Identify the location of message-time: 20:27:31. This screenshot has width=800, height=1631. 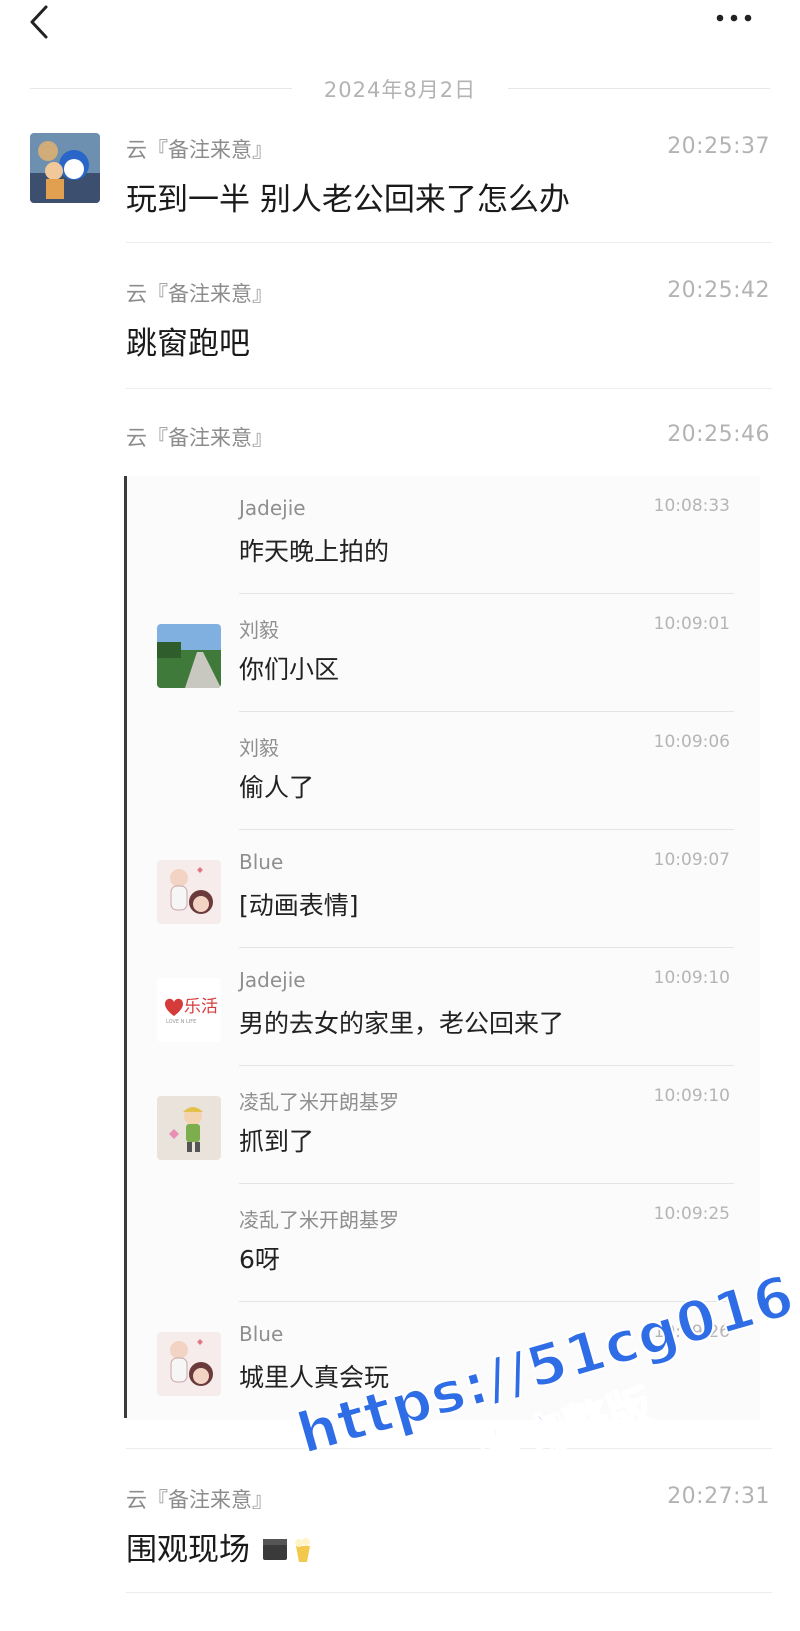
(718, 1496).